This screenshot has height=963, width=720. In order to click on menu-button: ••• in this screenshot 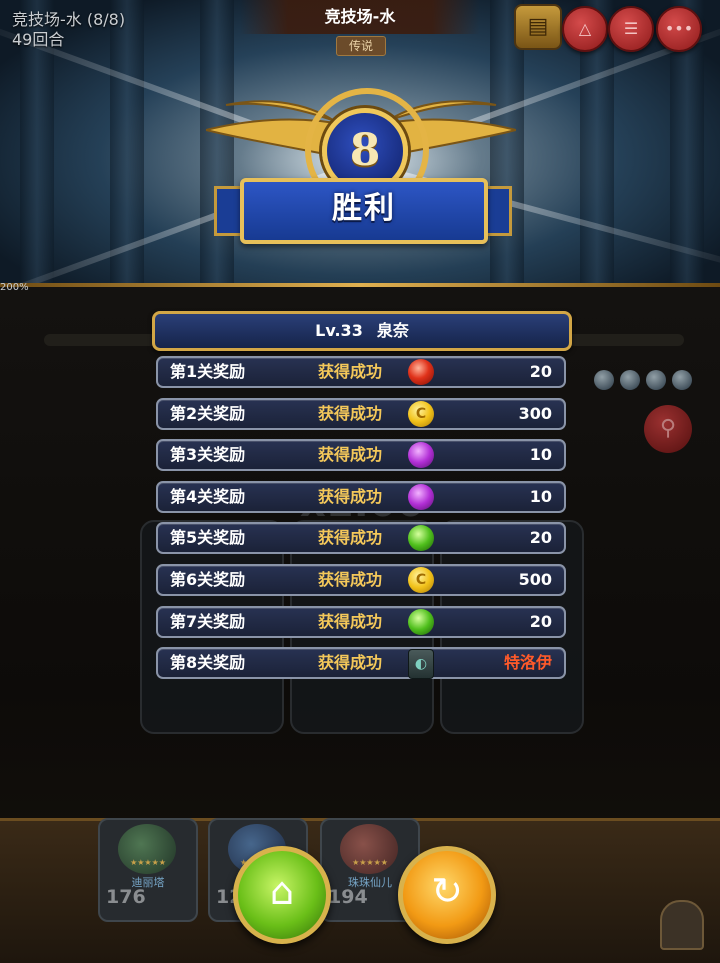, I will do `click(679, 29)`.